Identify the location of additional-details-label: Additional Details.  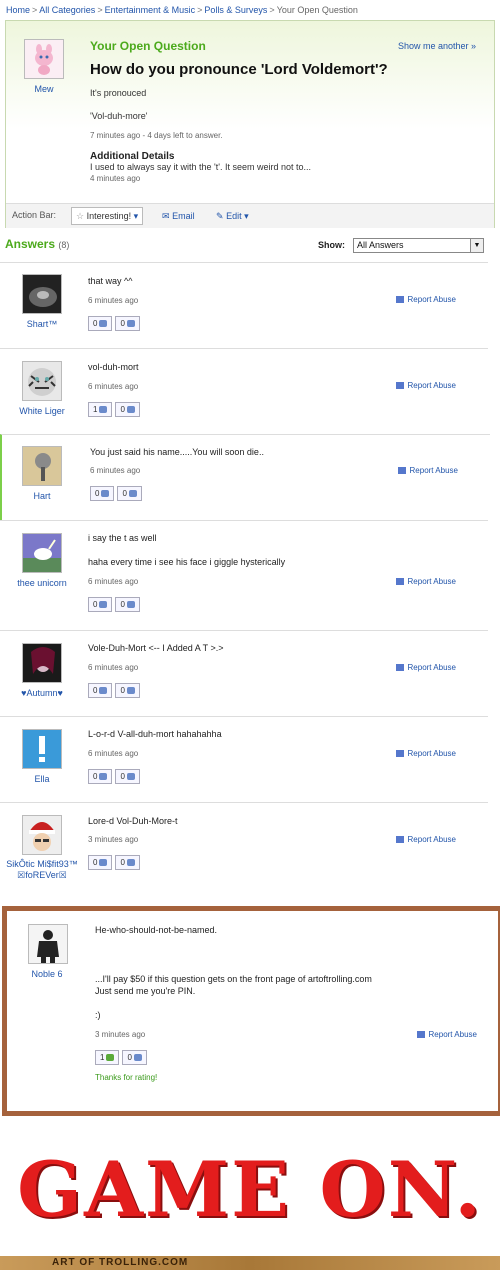
(132, 156).